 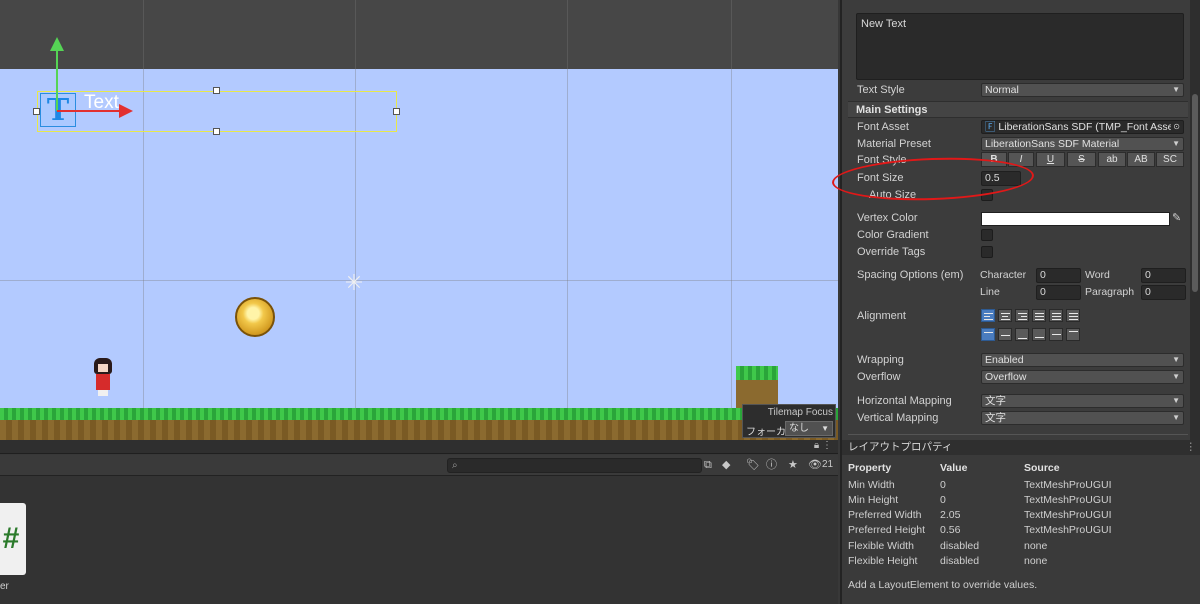 I want to click on project-toolbar: ⌕ ⧉ ◆ 🏷︎ ⓘ ★ 👁︎ 21, so click(x=419, y=465).